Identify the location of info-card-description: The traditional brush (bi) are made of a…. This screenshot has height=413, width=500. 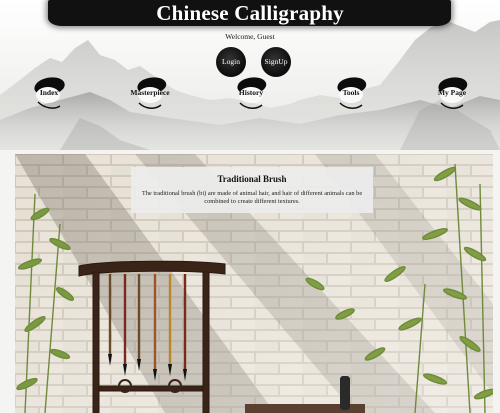
(252, 197).